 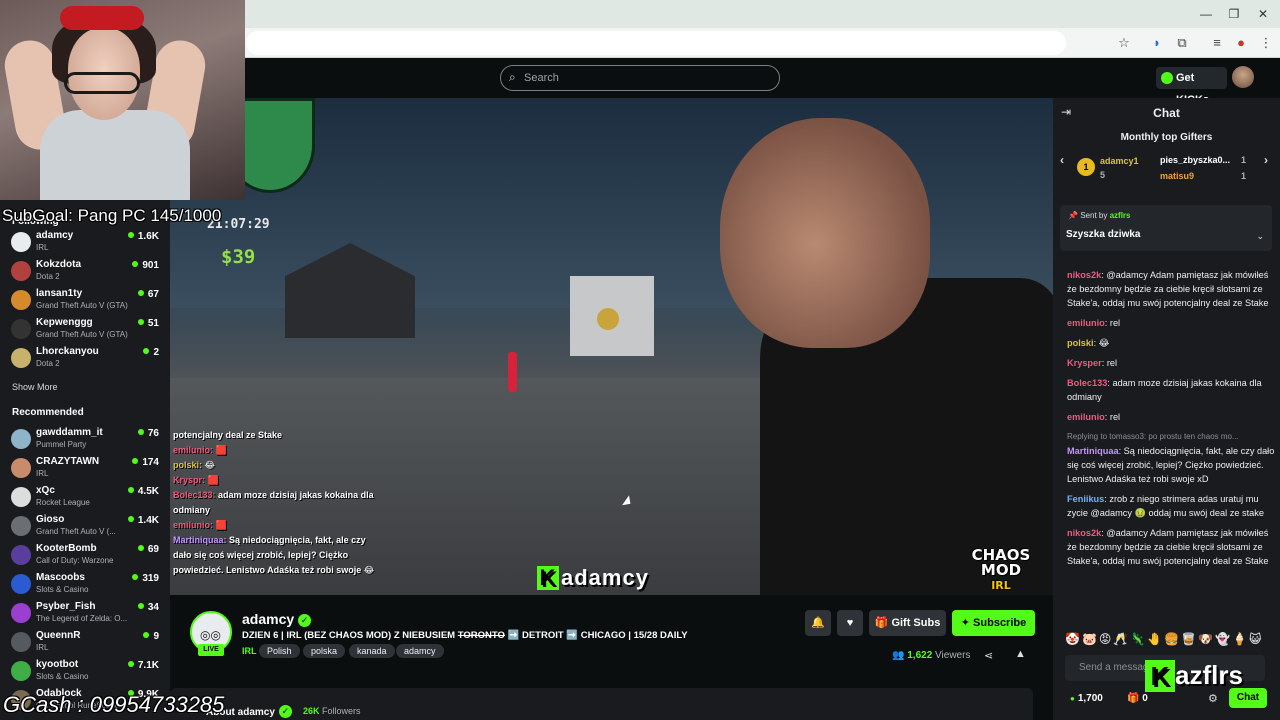 I want to click on sidebar-item-adamcy: adamcy IRL 1.6K, so click(x=85, y=243).